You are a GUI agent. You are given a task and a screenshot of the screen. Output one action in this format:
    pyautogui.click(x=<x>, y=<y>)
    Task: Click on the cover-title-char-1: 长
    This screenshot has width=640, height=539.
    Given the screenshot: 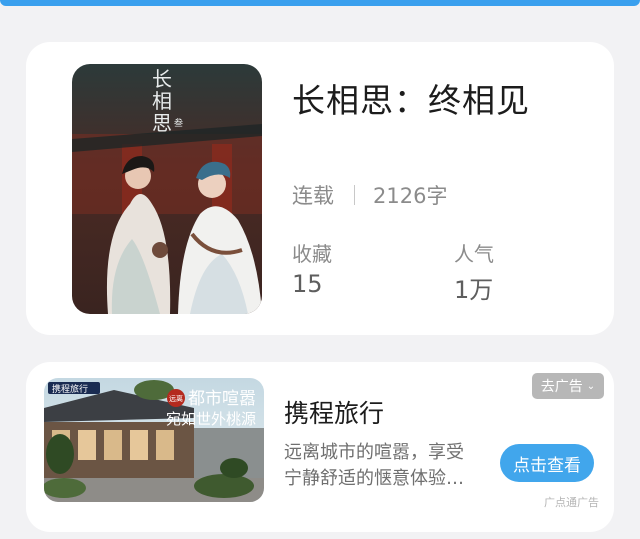 What is the action you would take?
    pyautogui.click(x=162, y=79)
    